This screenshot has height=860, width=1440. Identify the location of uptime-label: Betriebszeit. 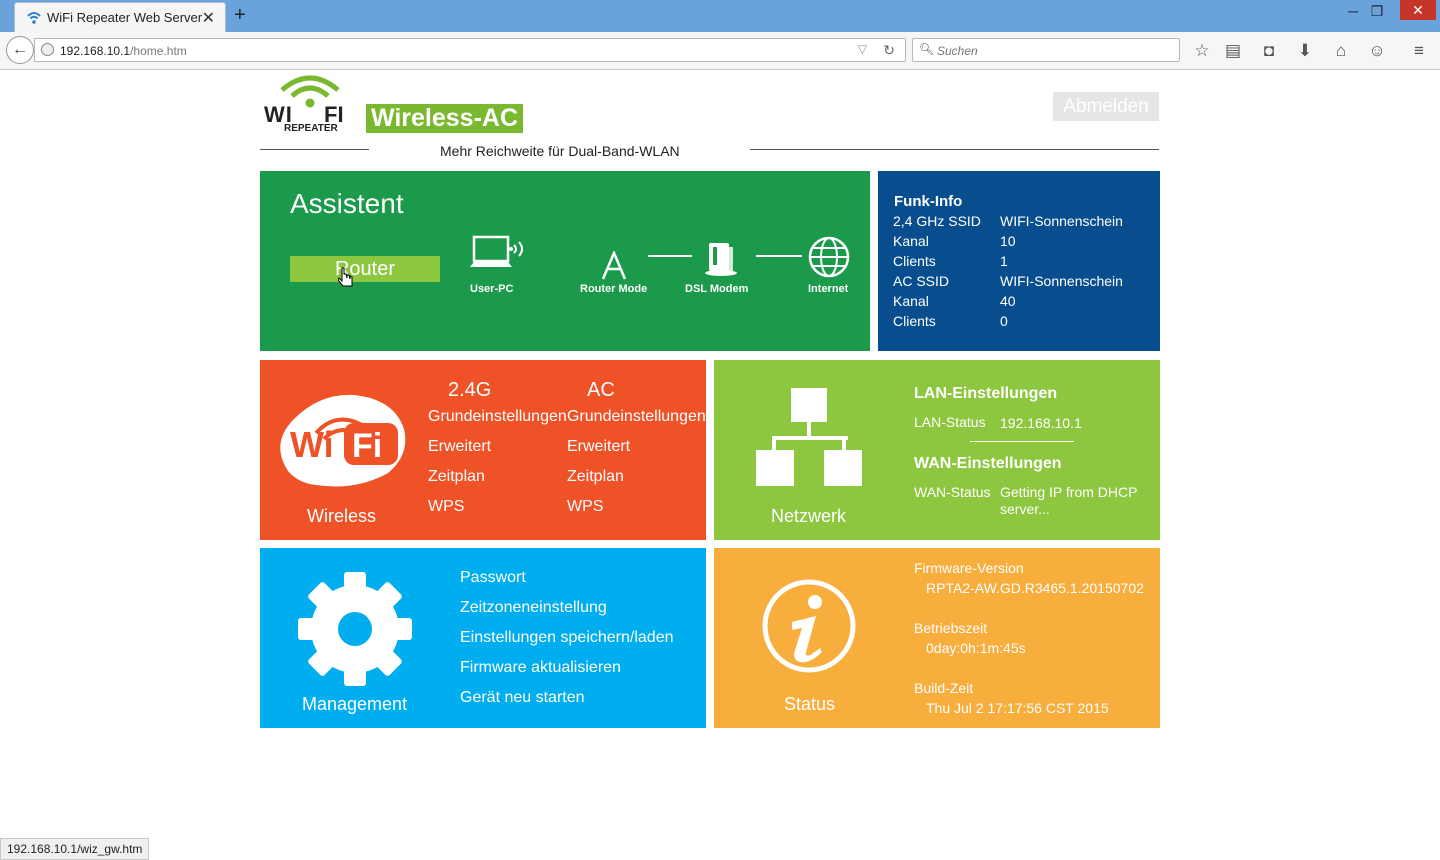
(951, 628).